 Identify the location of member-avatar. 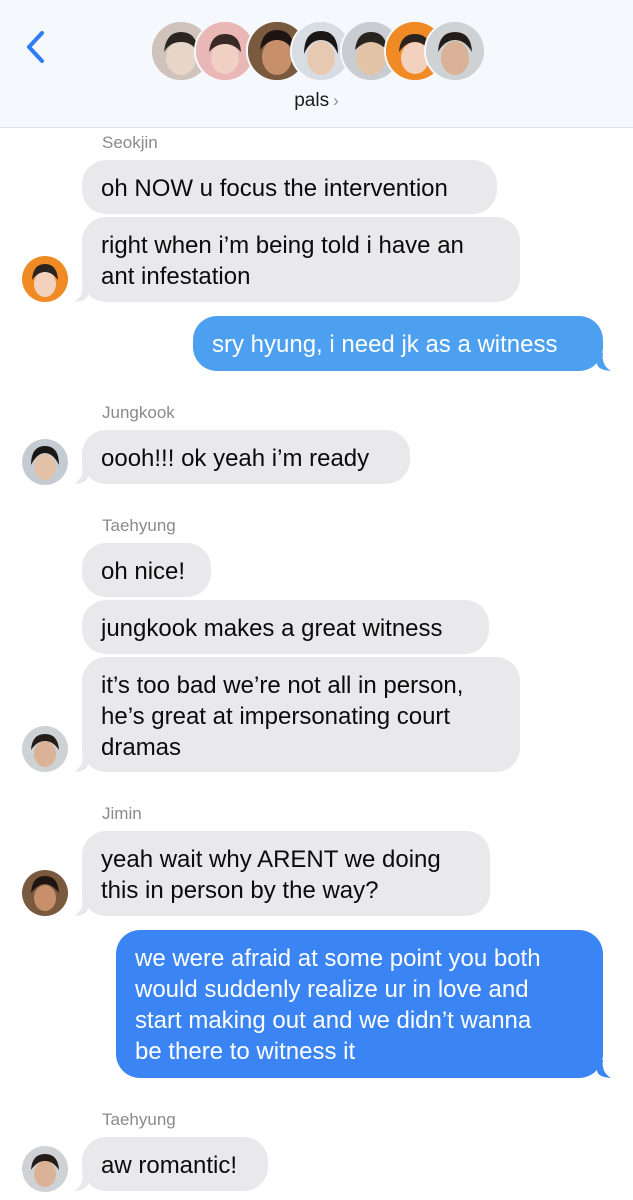
(455, 51).